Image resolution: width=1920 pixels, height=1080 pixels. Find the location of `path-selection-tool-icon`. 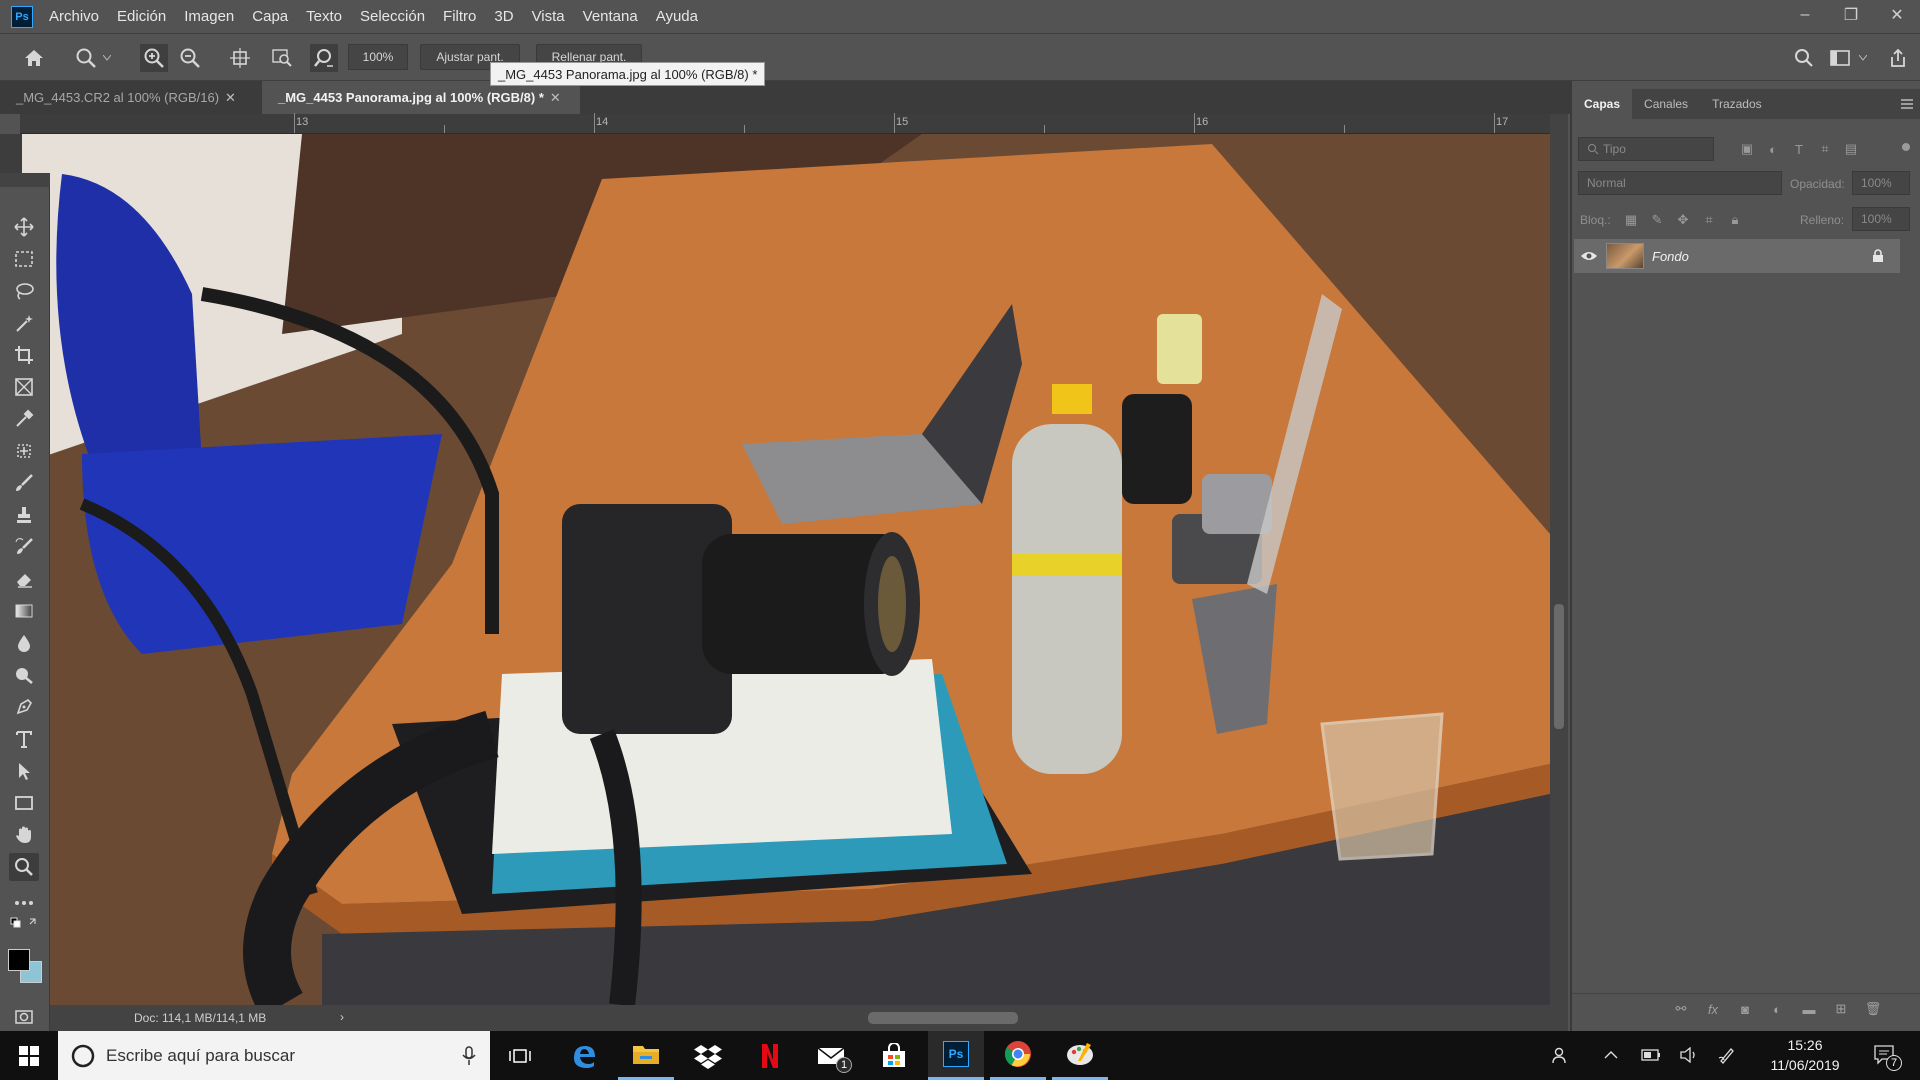

path-selection-tool-icon is located at coordinates (24, 771).